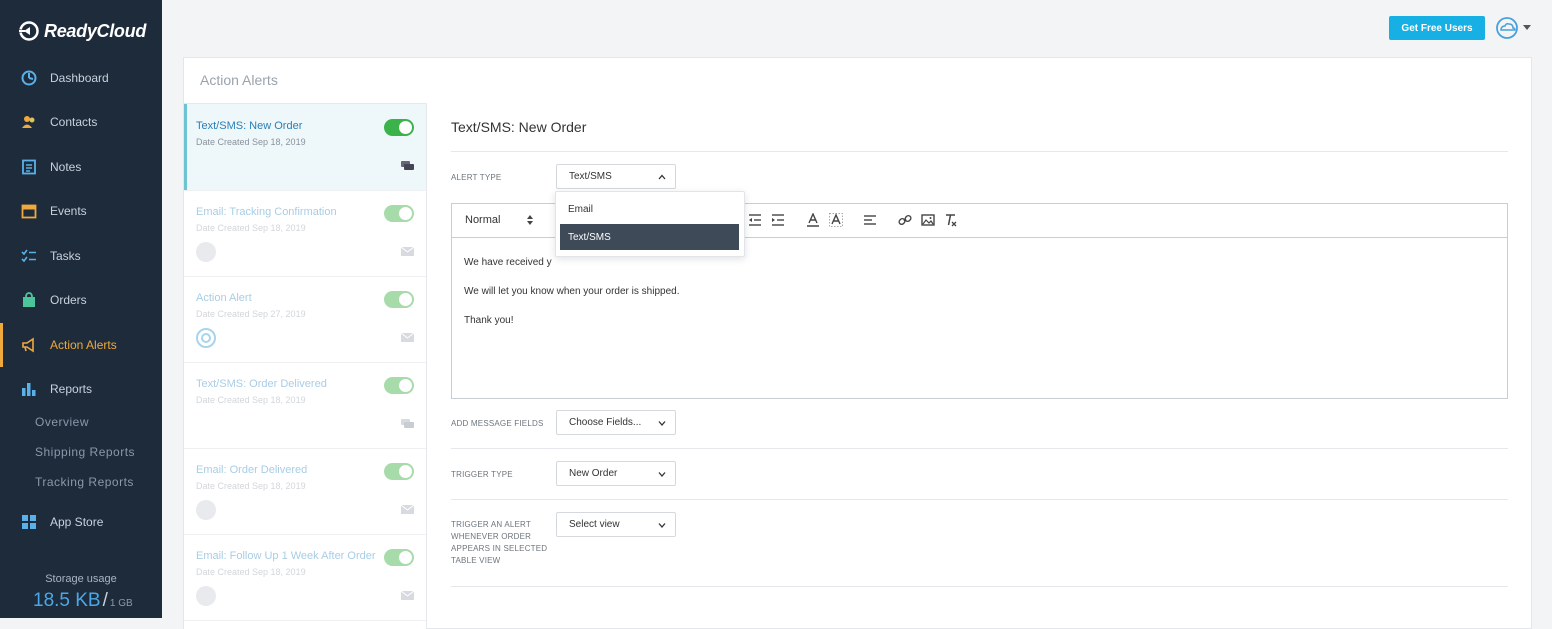  Describe the element at coordinates (62, 422) in the screenshot. I see `sidebar-subitem-overview: Overview` at that location.